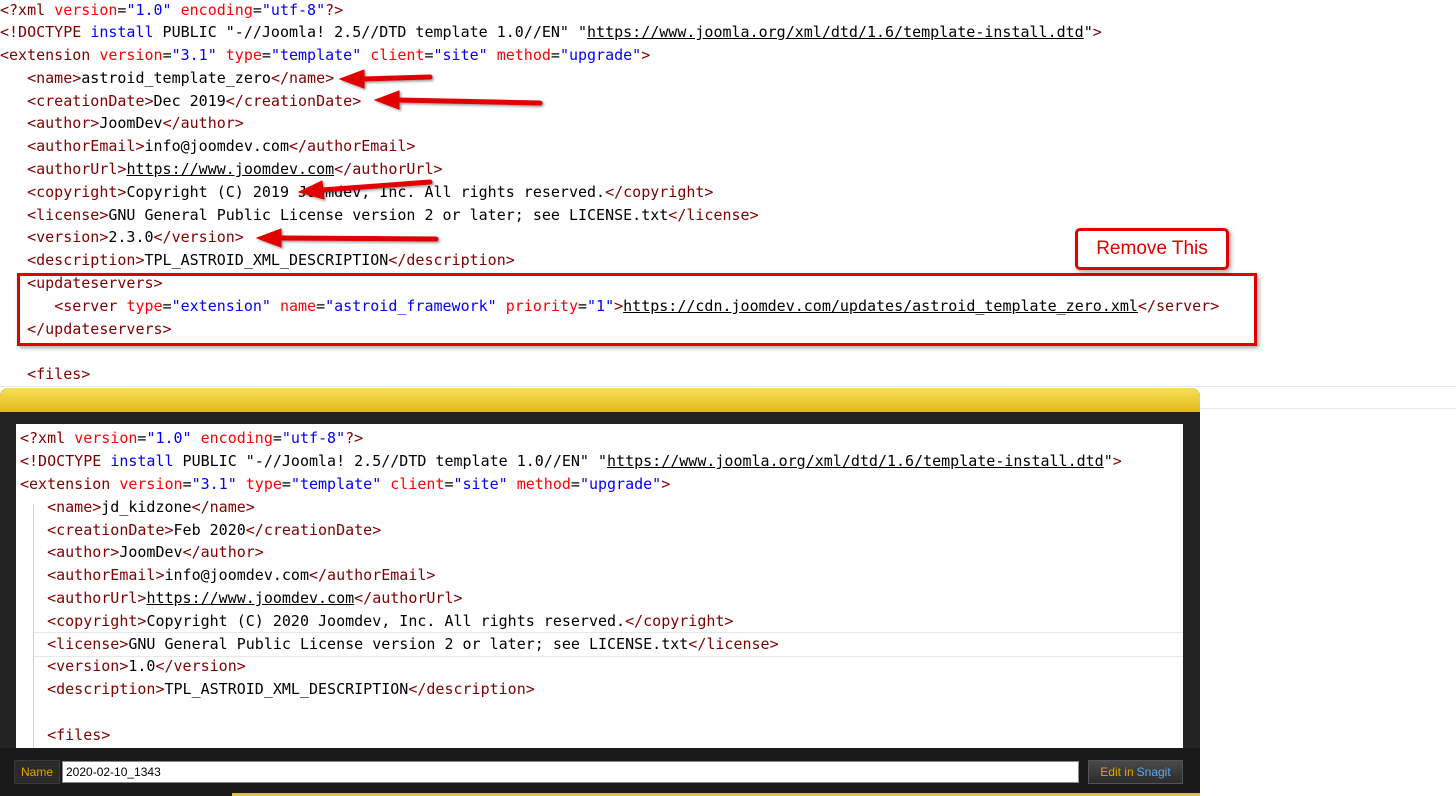  I want to click on code-token: </authorUrl>, so click(408, 598).